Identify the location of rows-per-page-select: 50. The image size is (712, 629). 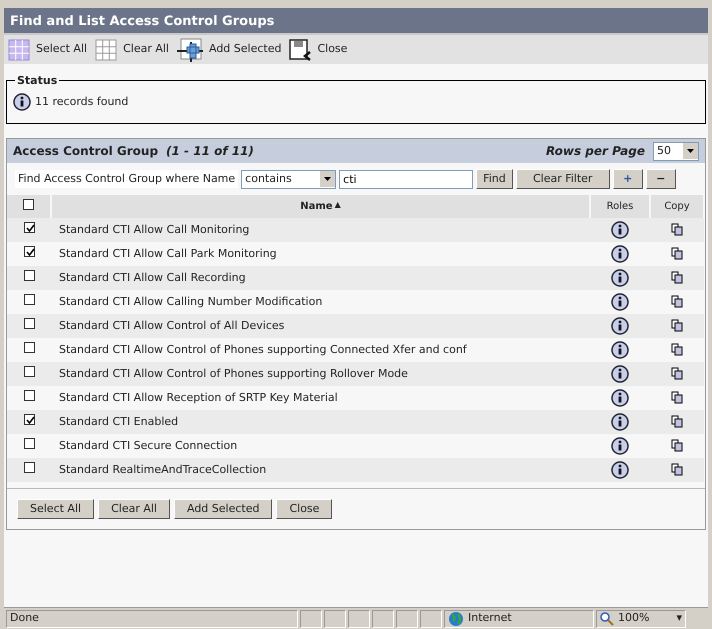
(676, 151).